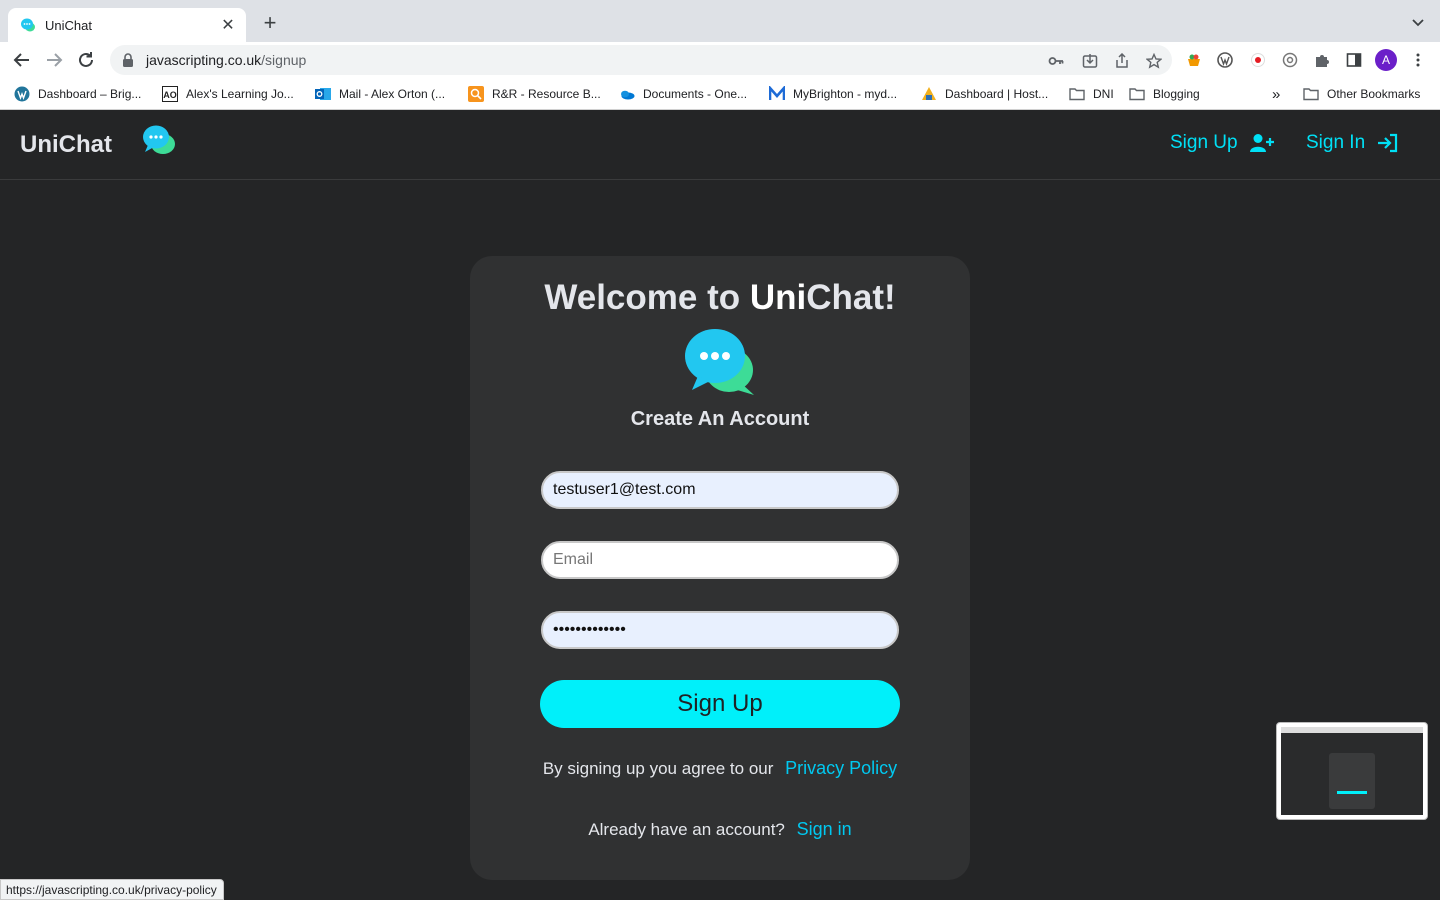 The height and width of the screenshot is (900, 1440). What do you see at coordinates (1204, 142) in the screenshot?
I see `nav-signup-label: Sign Up` at bounding box center [1204, 142].